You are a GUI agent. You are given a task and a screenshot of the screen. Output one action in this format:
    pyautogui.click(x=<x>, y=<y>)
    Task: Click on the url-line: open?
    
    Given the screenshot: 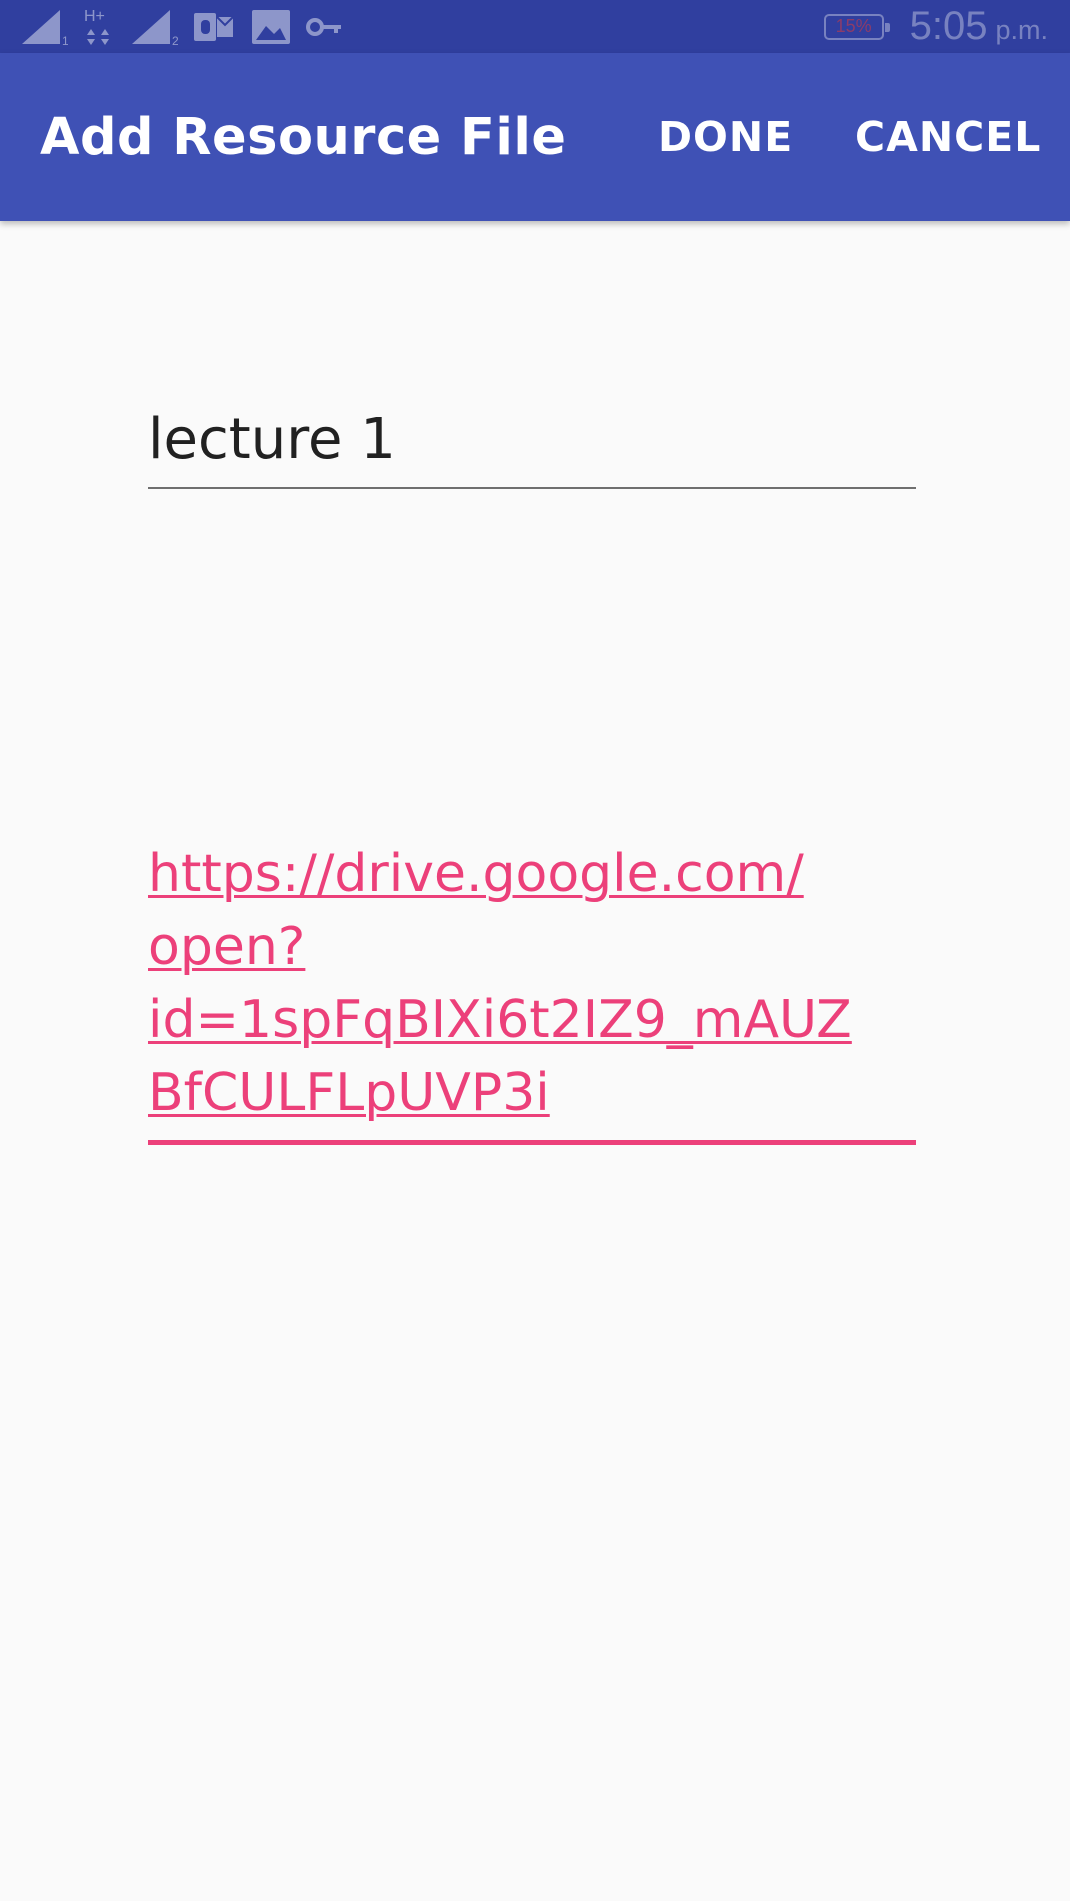 What is the action you would take?
    pyautogui.click(x=227, y=947)
    